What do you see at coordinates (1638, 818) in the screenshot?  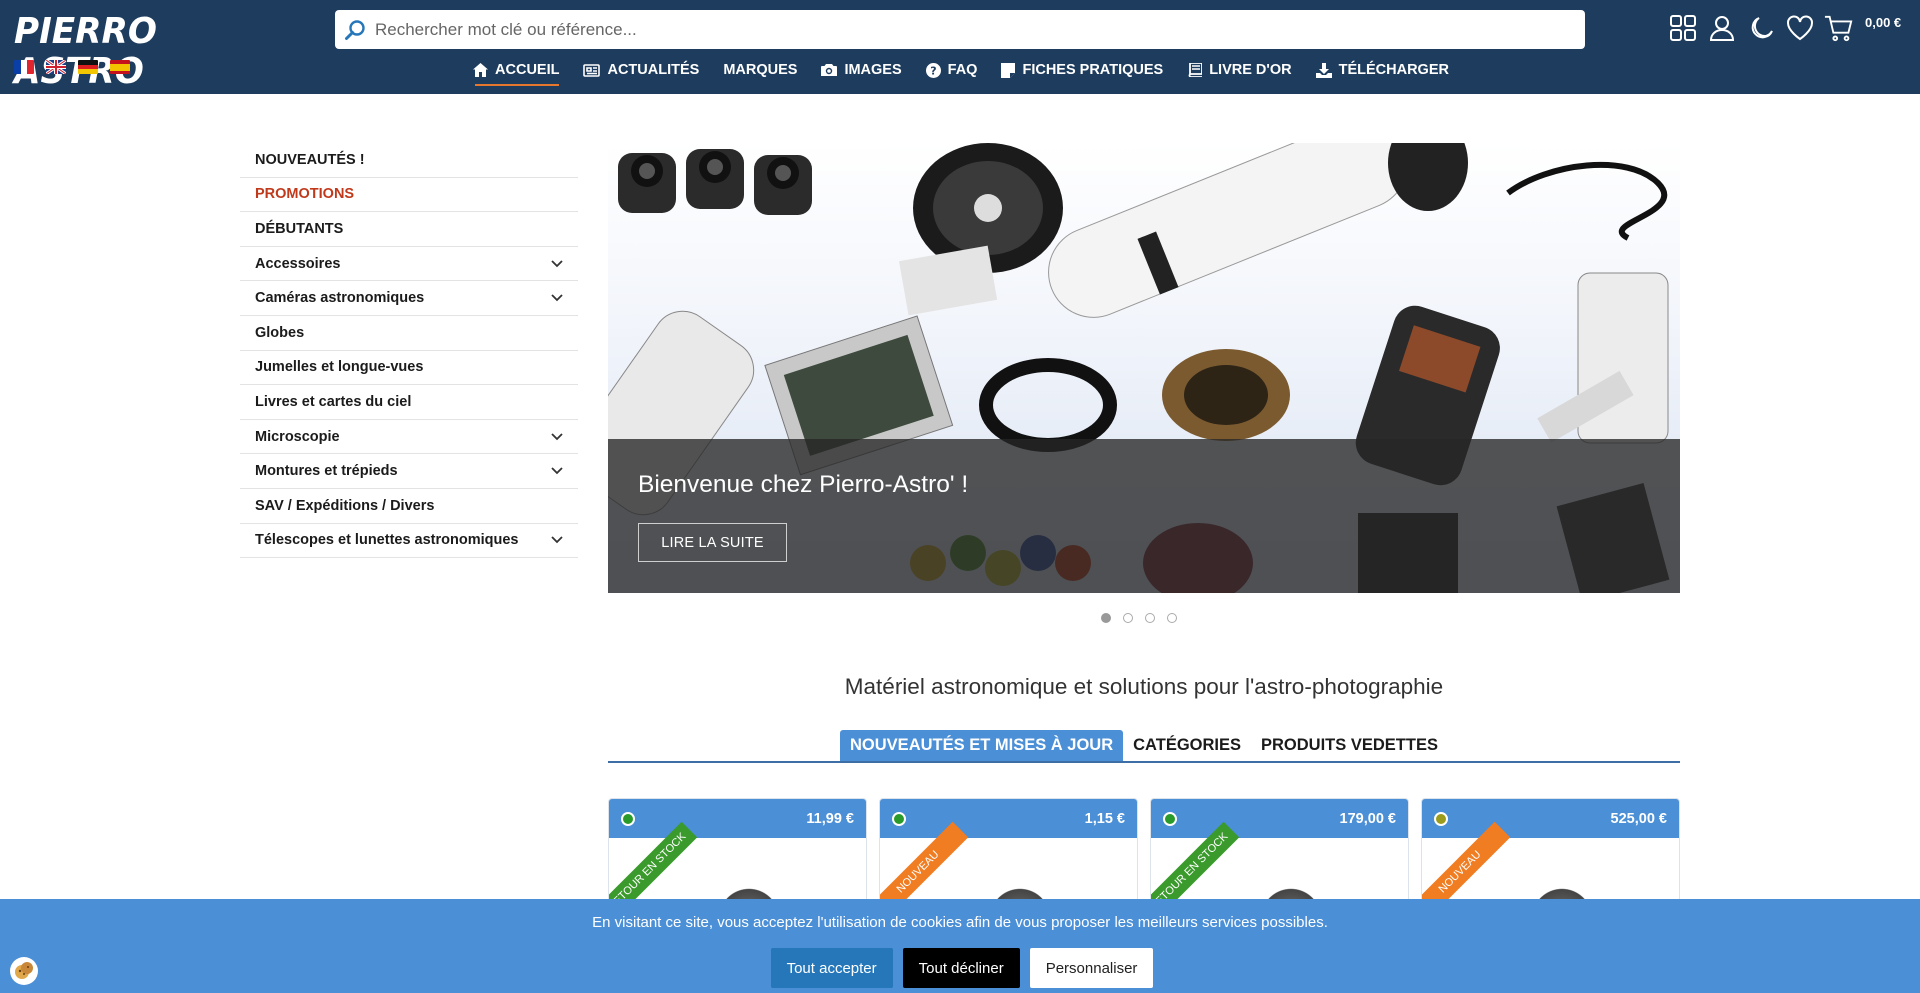 I see `product-price: 525,00 €` at bounding box center [1638, 818].